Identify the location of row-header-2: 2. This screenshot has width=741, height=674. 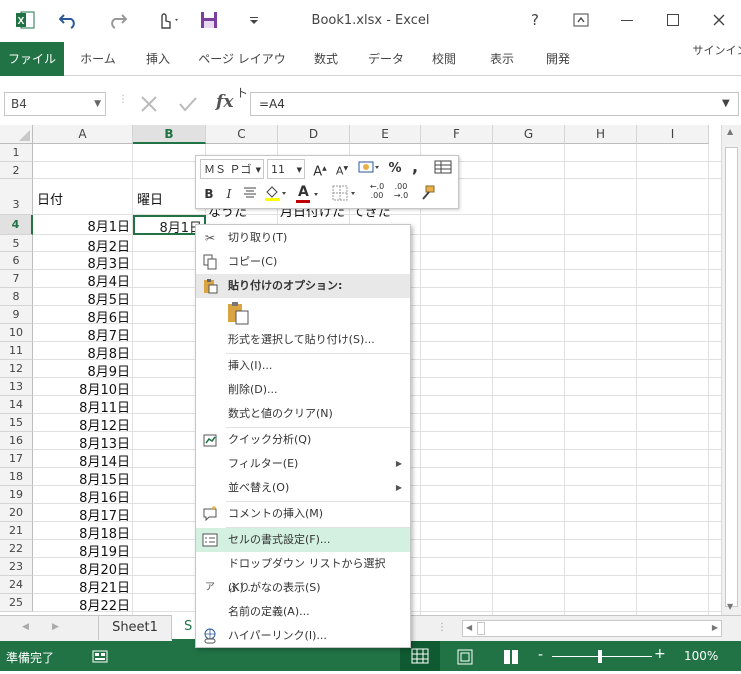
(16, 170).